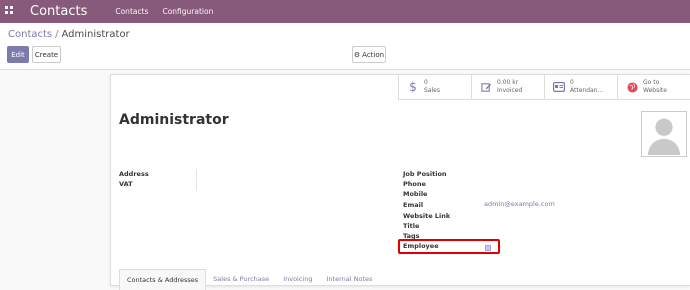  What do you see at coordinates (426, 82) in the screenshot?
I see `sales-value: 0` at bounding box center [426, 82].